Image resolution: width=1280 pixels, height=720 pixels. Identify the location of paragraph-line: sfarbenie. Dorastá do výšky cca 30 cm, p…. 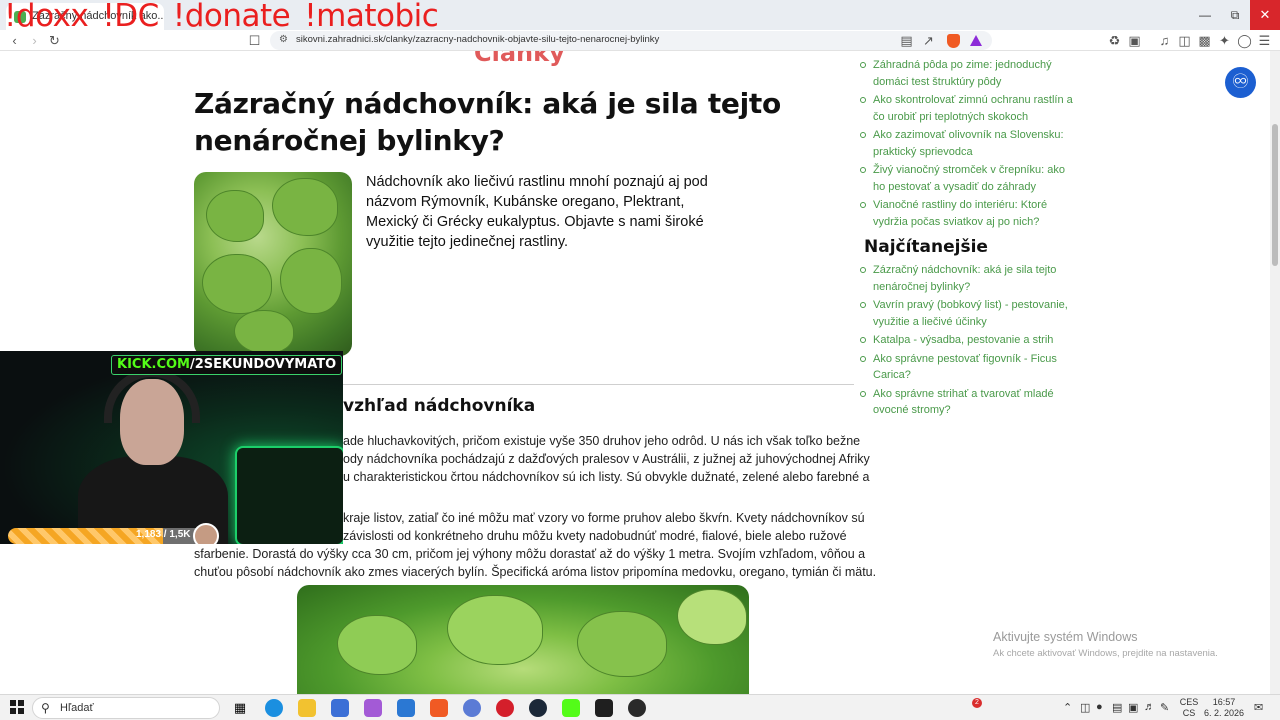
(530, 554).